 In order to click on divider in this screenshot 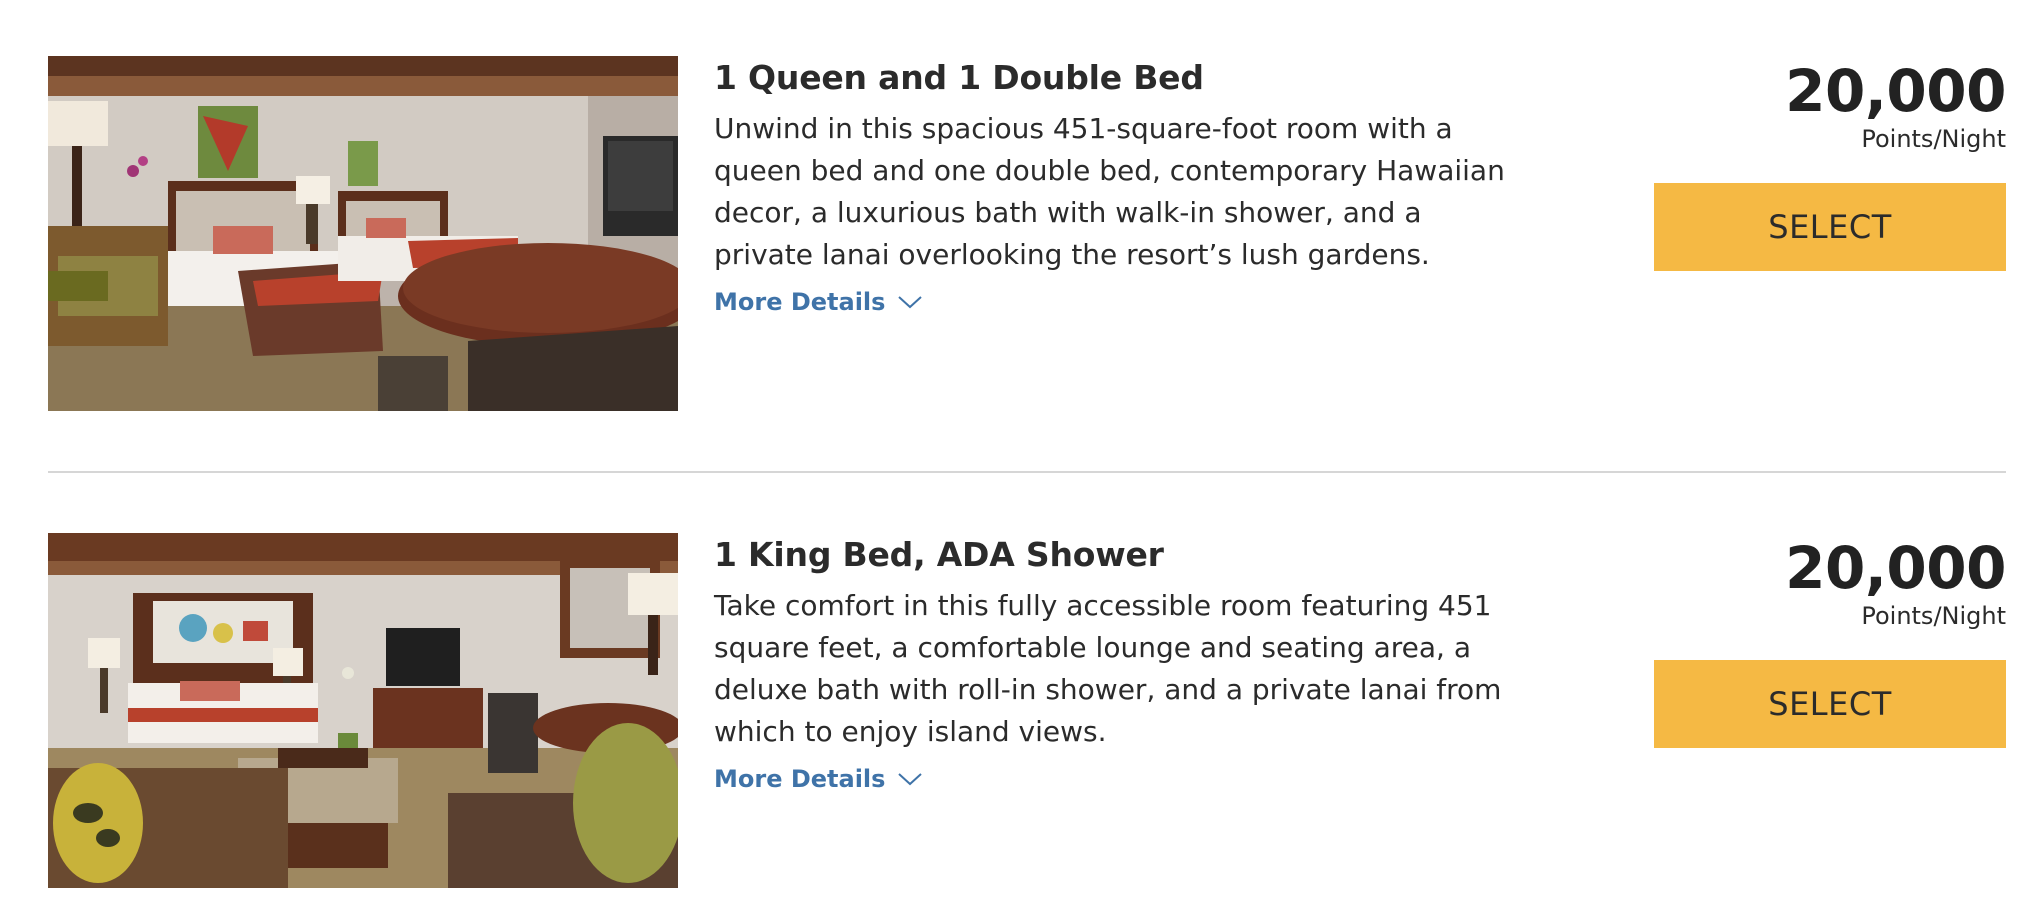, I will do `click(1027, 472)`.